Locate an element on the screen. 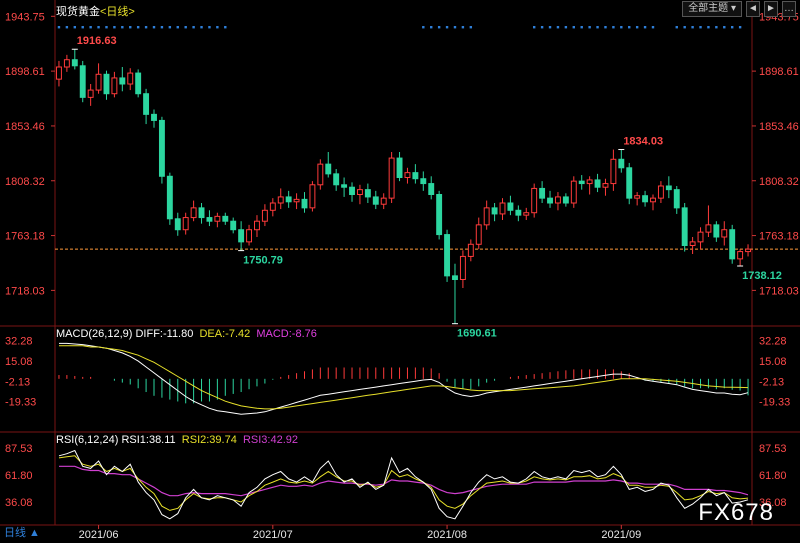 The width and height of the screenshot is (800, 543). annotation-label: 1916.63 is located at coordinates (97, 41).